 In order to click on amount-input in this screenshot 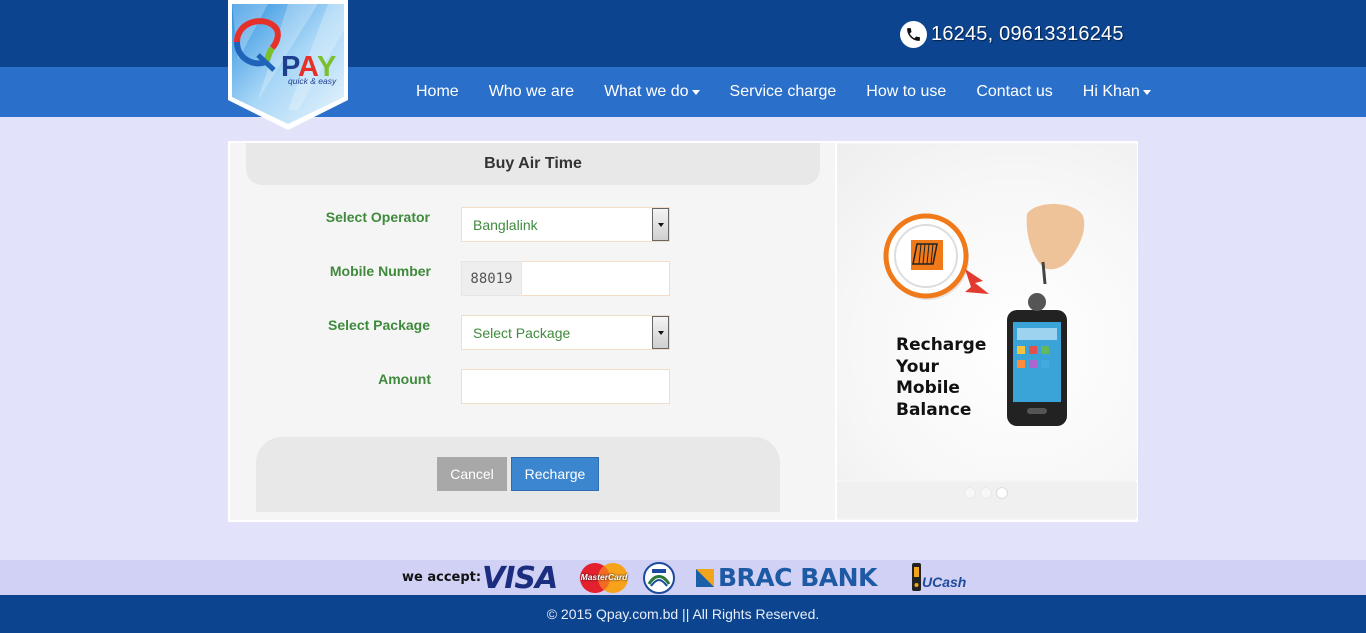, I will do `click(565, 386)`.